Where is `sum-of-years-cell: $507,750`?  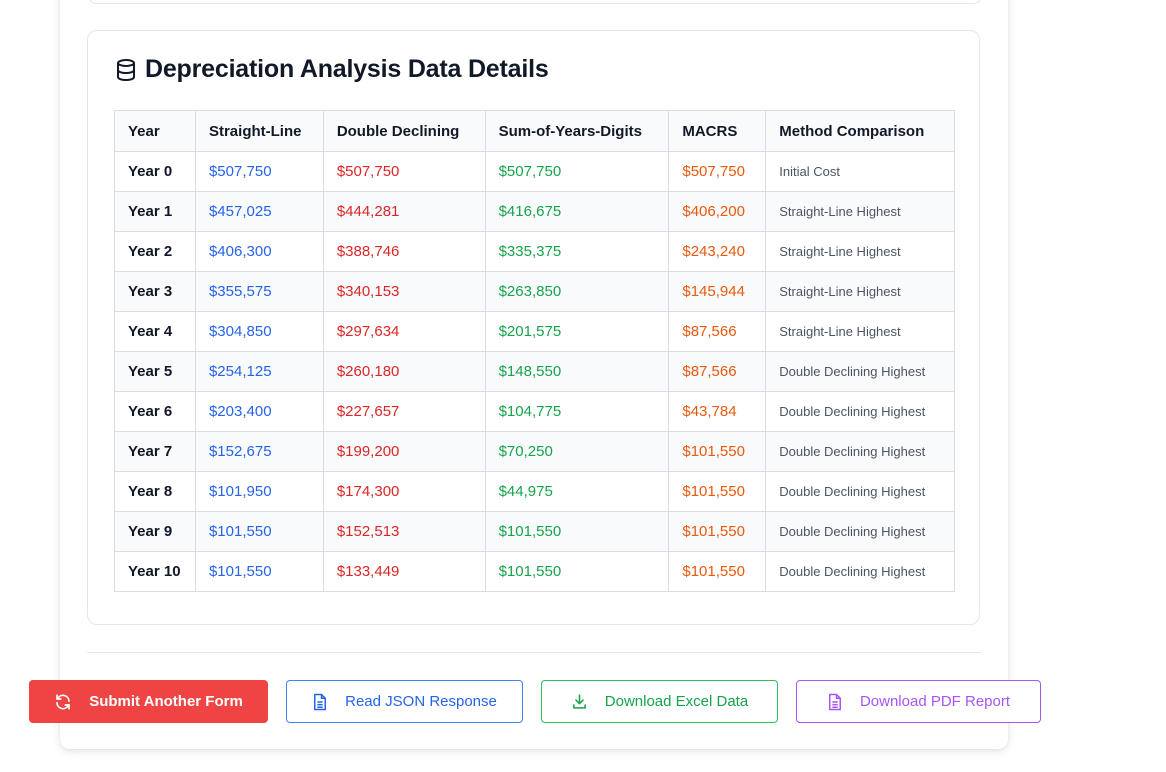 sum-of-years-cell: $507,750 is located at coordinates (577, 171).